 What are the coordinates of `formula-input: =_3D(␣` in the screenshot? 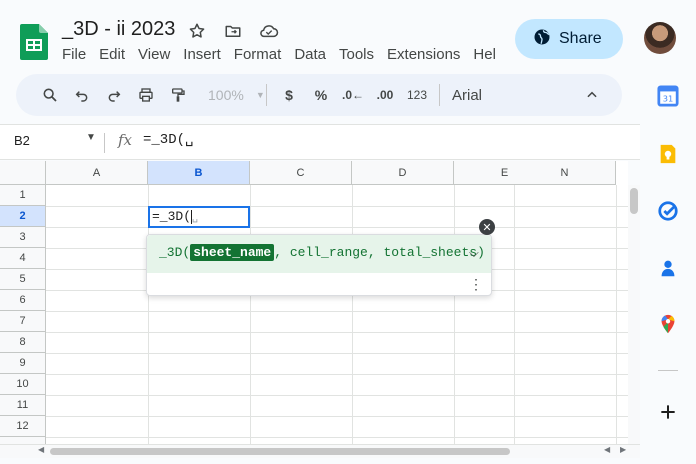 It's located at (168, 139).